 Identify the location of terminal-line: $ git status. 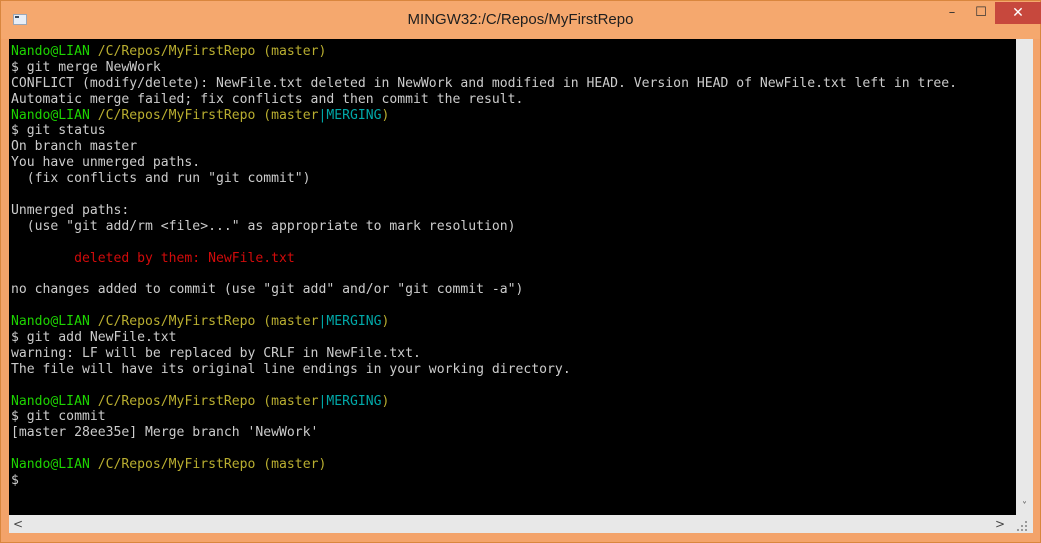
(522, 131).